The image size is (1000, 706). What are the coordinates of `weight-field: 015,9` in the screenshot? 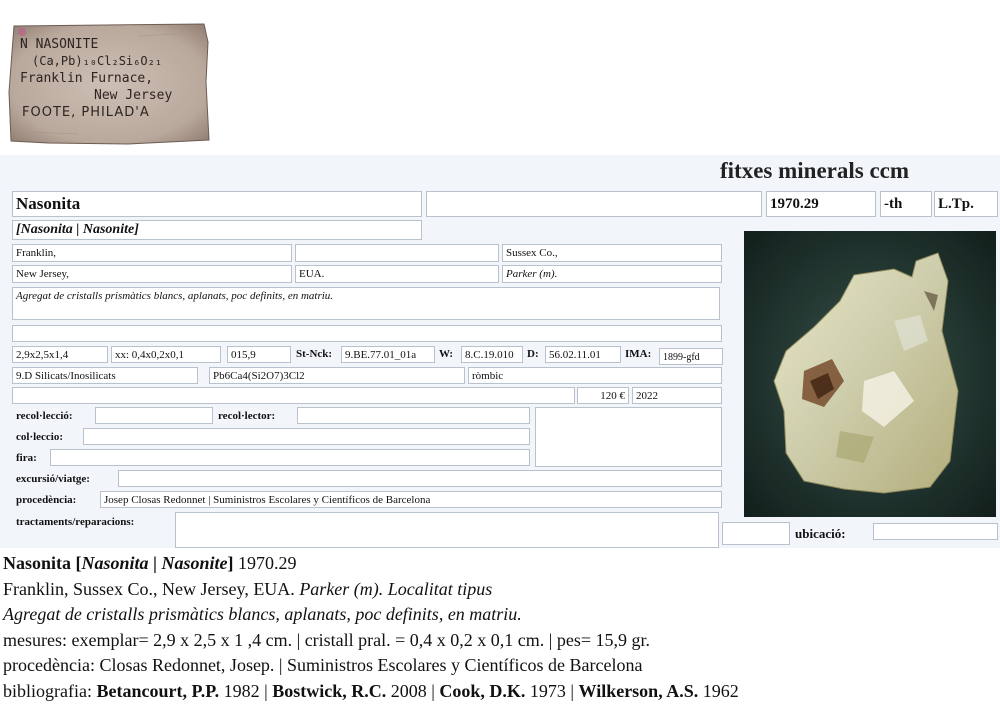 It's located at (259, 354).